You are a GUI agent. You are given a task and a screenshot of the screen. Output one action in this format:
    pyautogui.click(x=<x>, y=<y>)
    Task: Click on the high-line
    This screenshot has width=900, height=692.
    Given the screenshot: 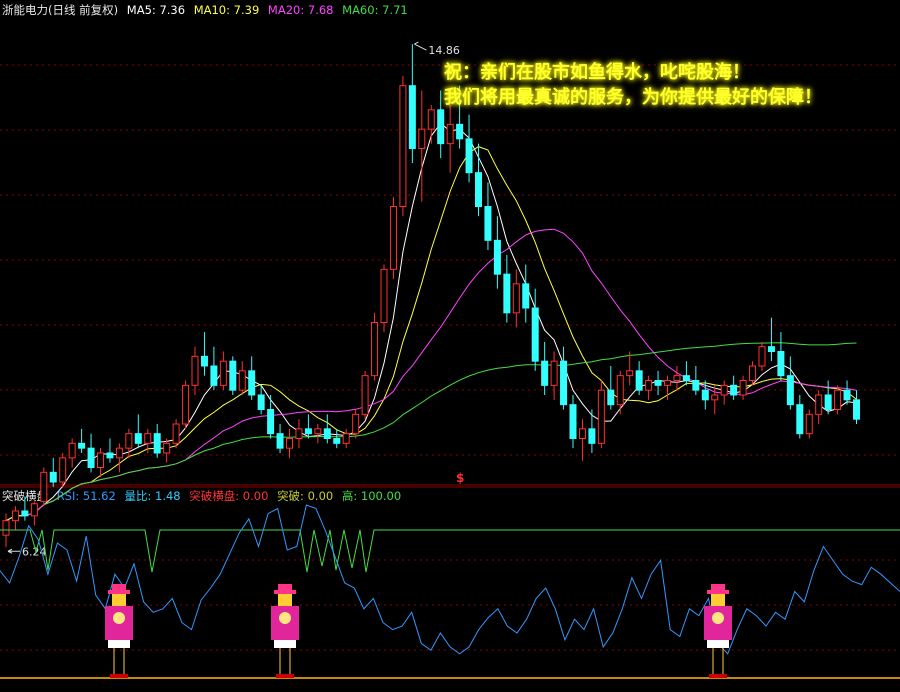 What is the action you would take?
    pyautogui.click(x=450, y=551)
    